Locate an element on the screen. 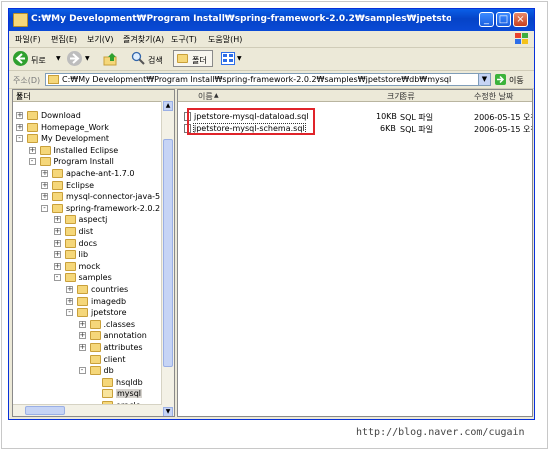 This screenshot has height=449, width=548. tree-item: + imagedb is located at coordinates (88, 301).